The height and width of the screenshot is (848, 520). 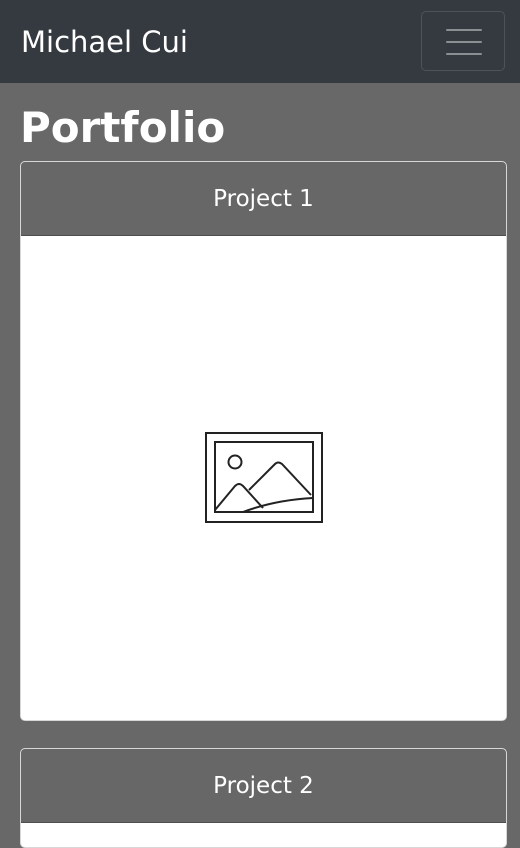 I want to click on project-card-header: Project 2, so click(x=263, y=786).